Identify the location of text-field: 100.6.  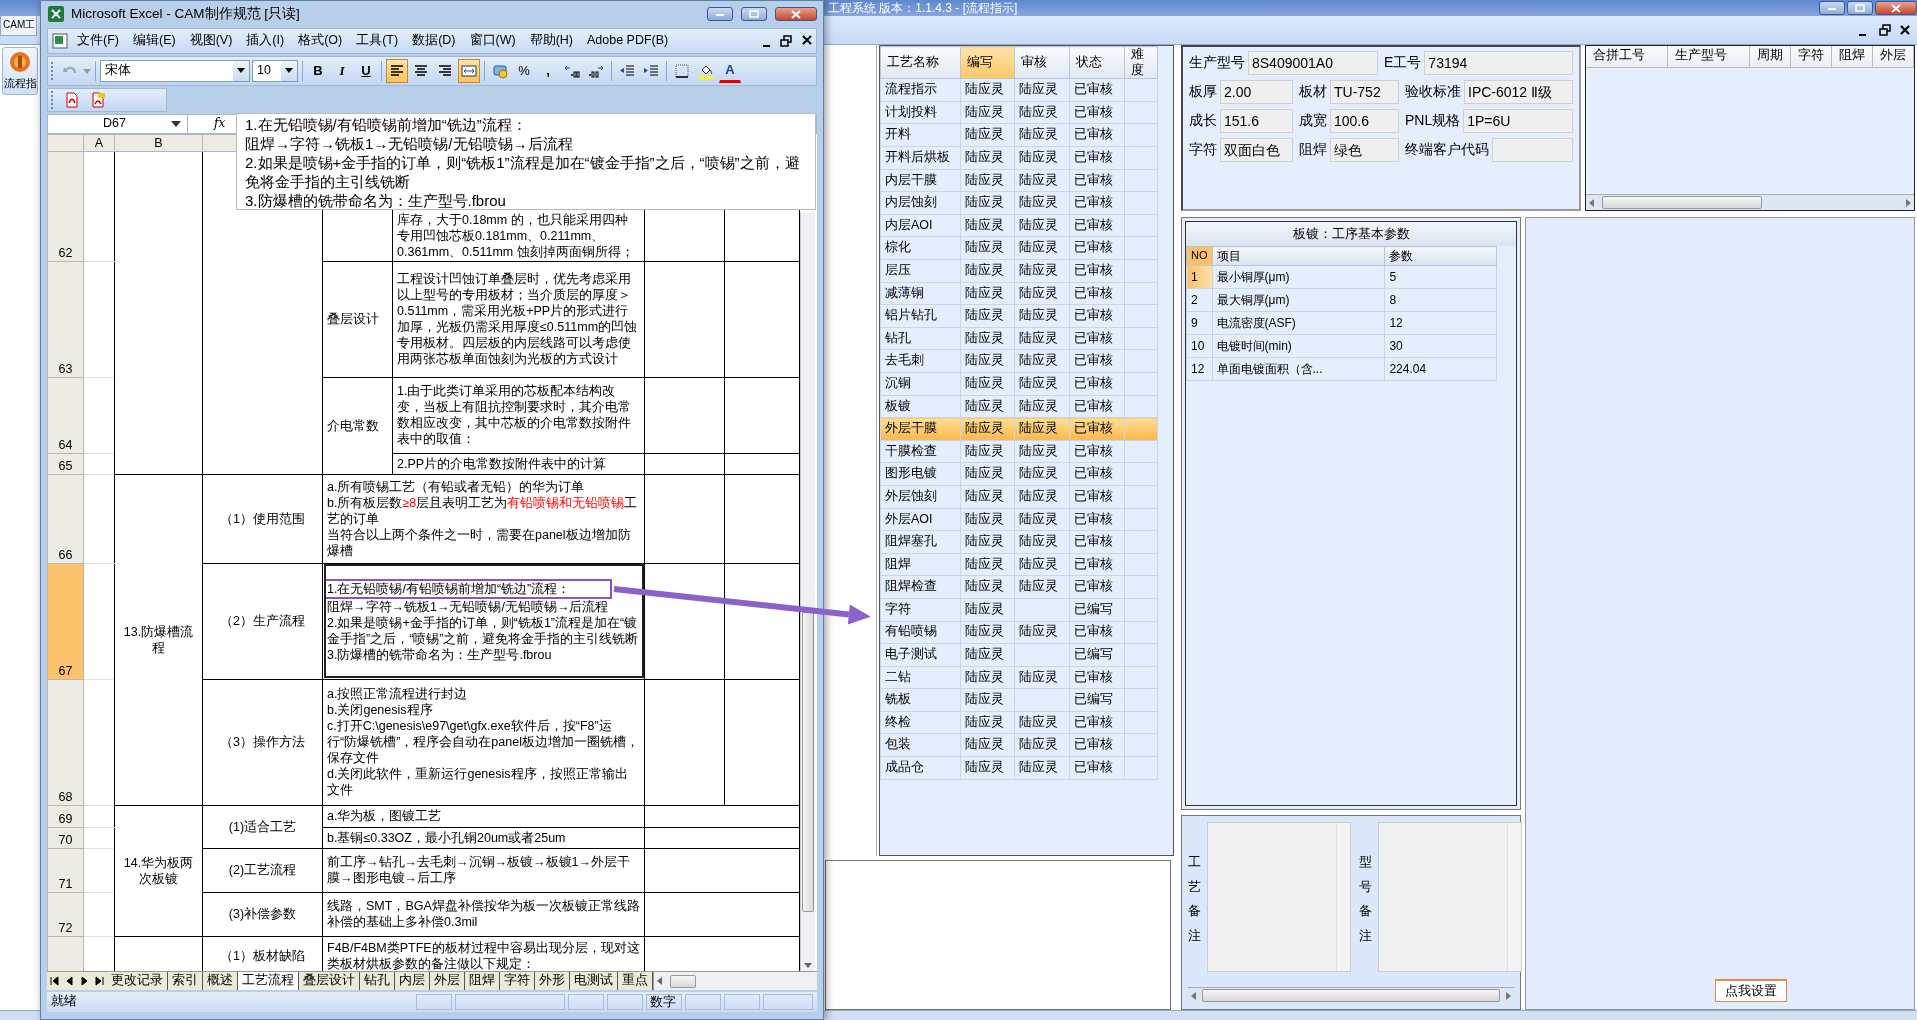
(1364, 121).